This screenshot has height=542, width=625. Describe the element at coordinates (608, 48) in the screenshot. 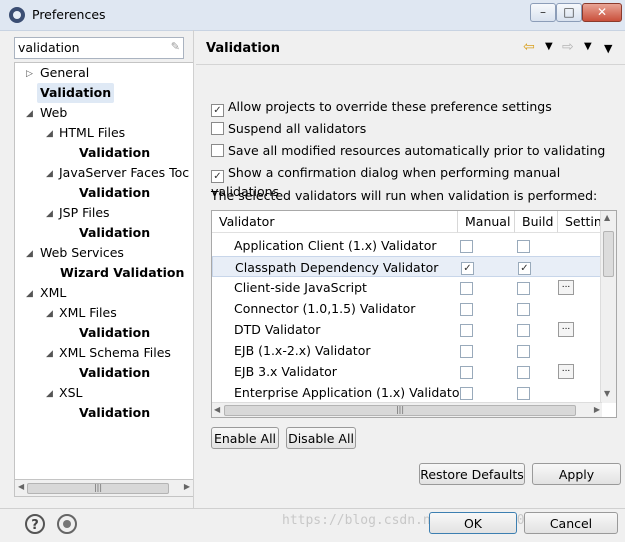

I see `view-menu-icon: ▼` at that location.